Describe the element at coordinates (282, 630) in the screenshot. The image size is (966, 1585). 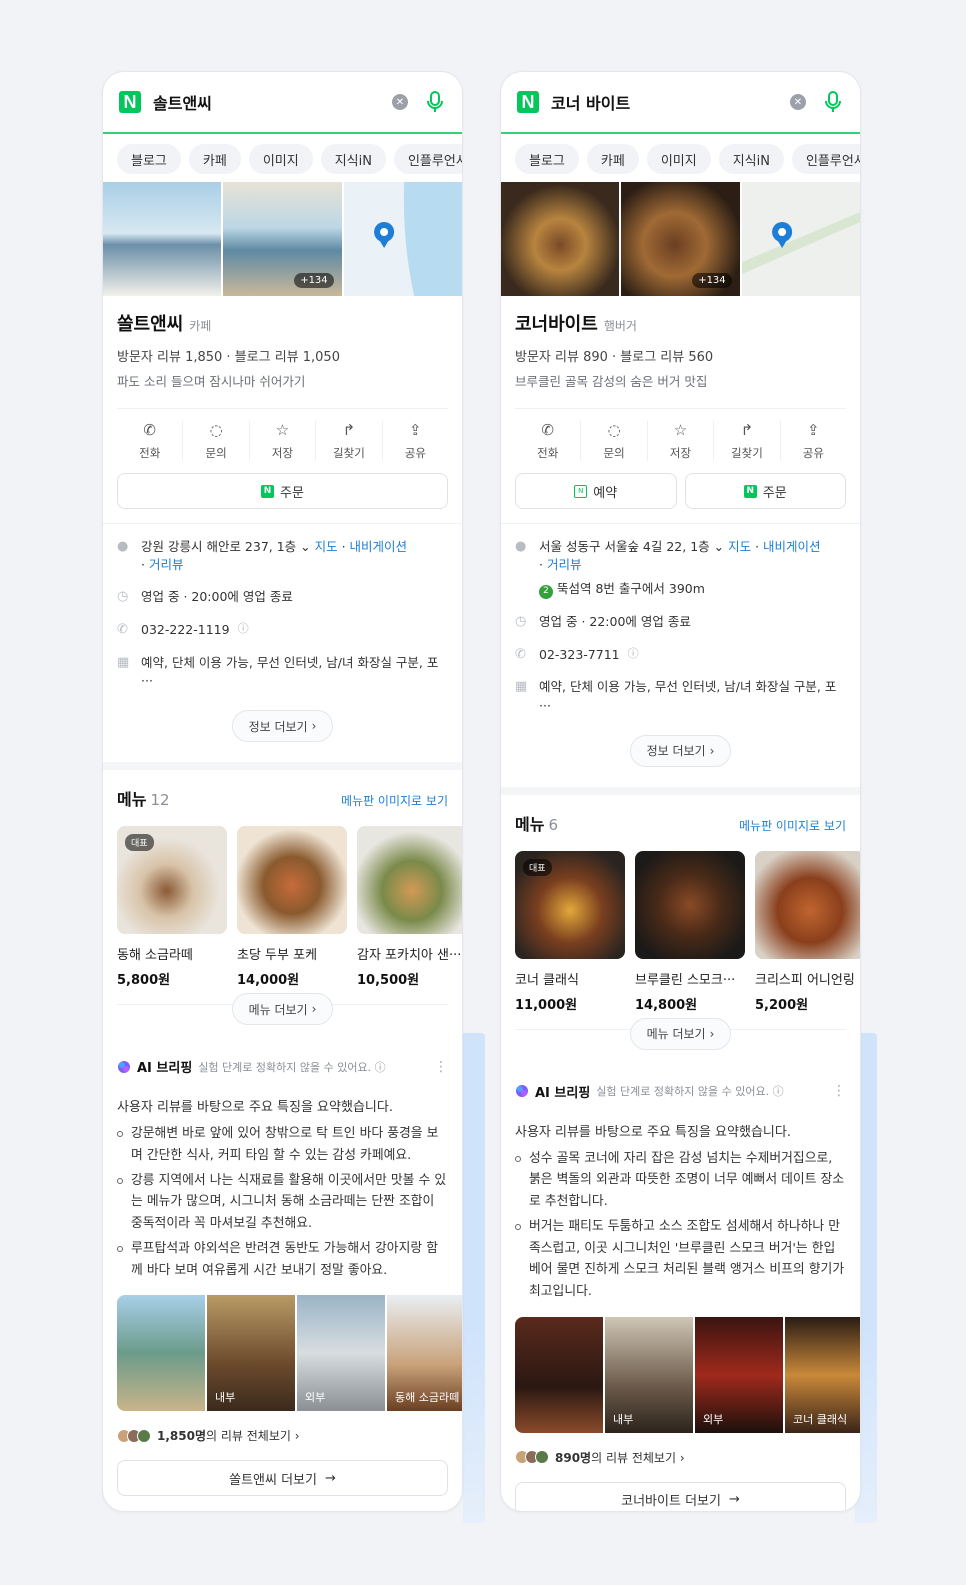
I see `phone-row: ✆ 032-222-1119 ⓘ` at that location.